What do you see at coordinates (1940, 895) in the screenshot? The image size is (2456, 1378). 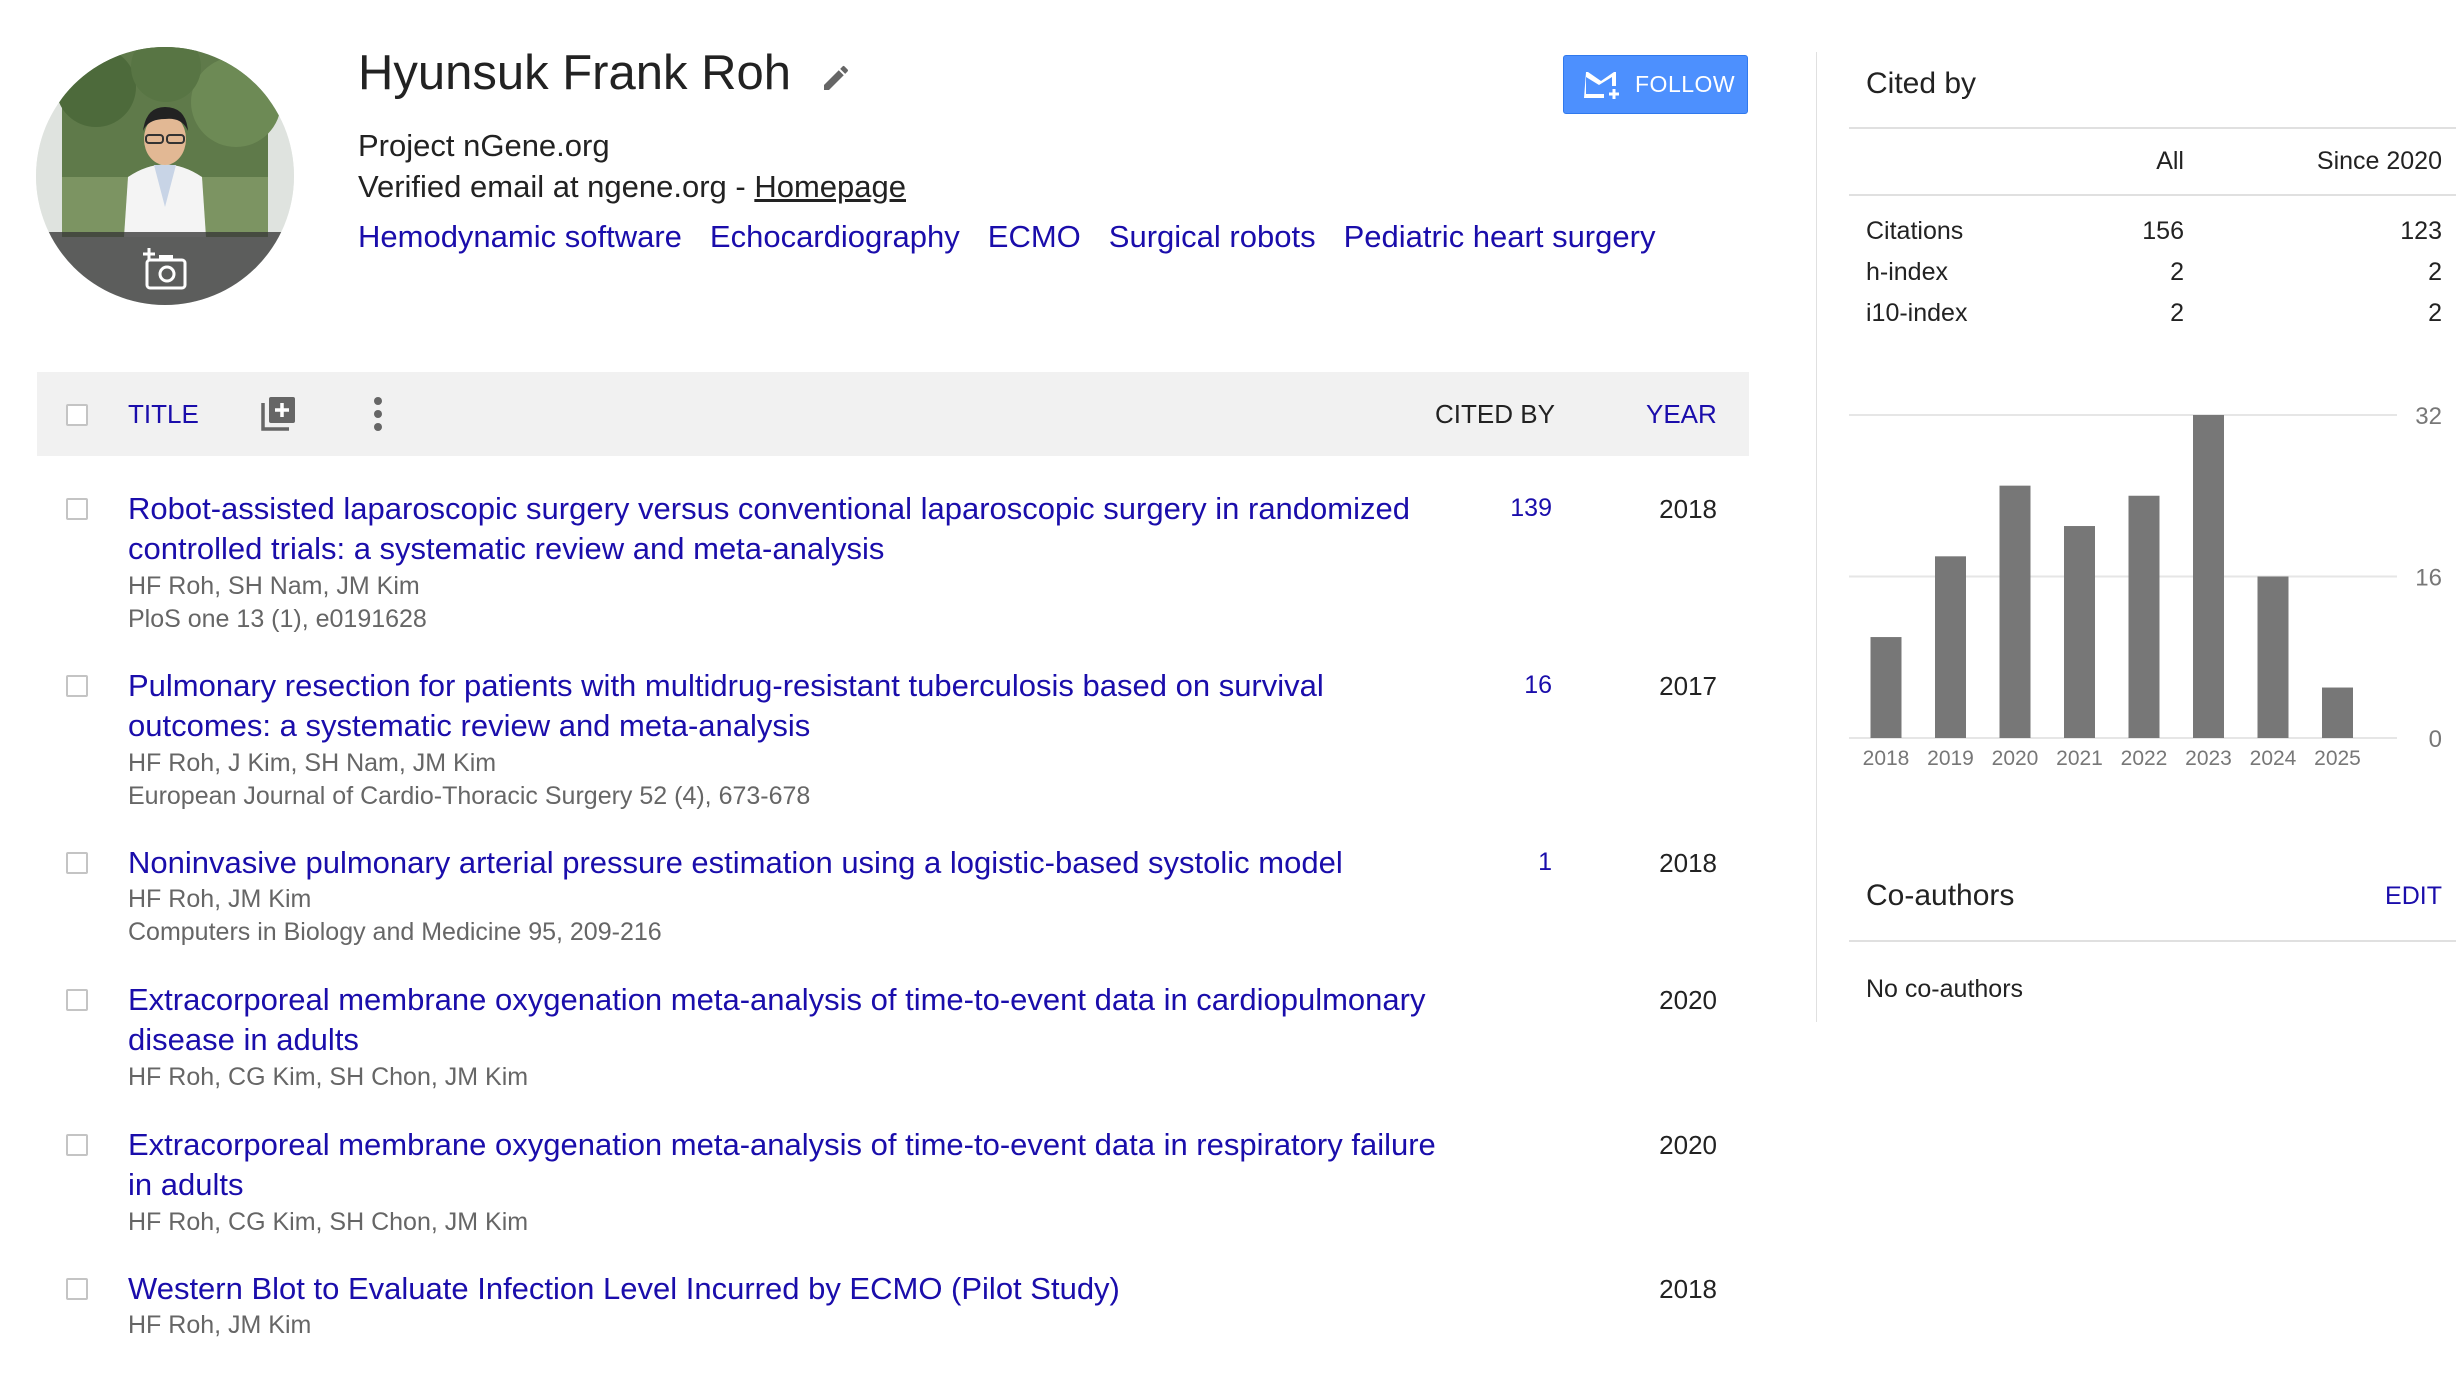 I see `coauthors-title: Co-authors` at bounding box center [1940, 895].